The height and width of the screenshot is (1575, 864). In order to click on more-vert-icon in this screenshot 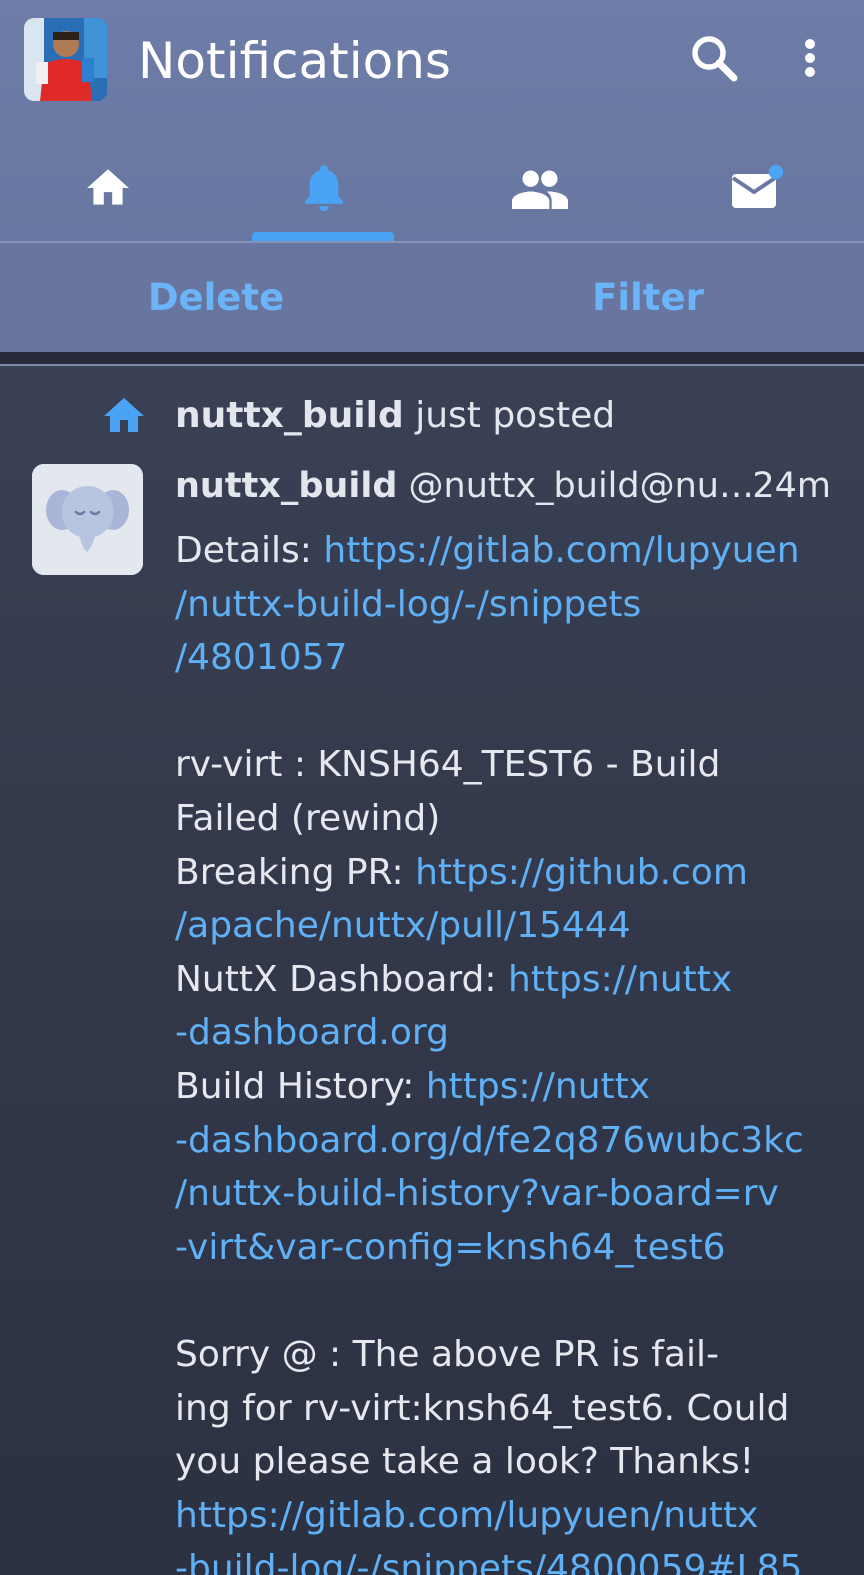, I will do `click(810, 58)`.